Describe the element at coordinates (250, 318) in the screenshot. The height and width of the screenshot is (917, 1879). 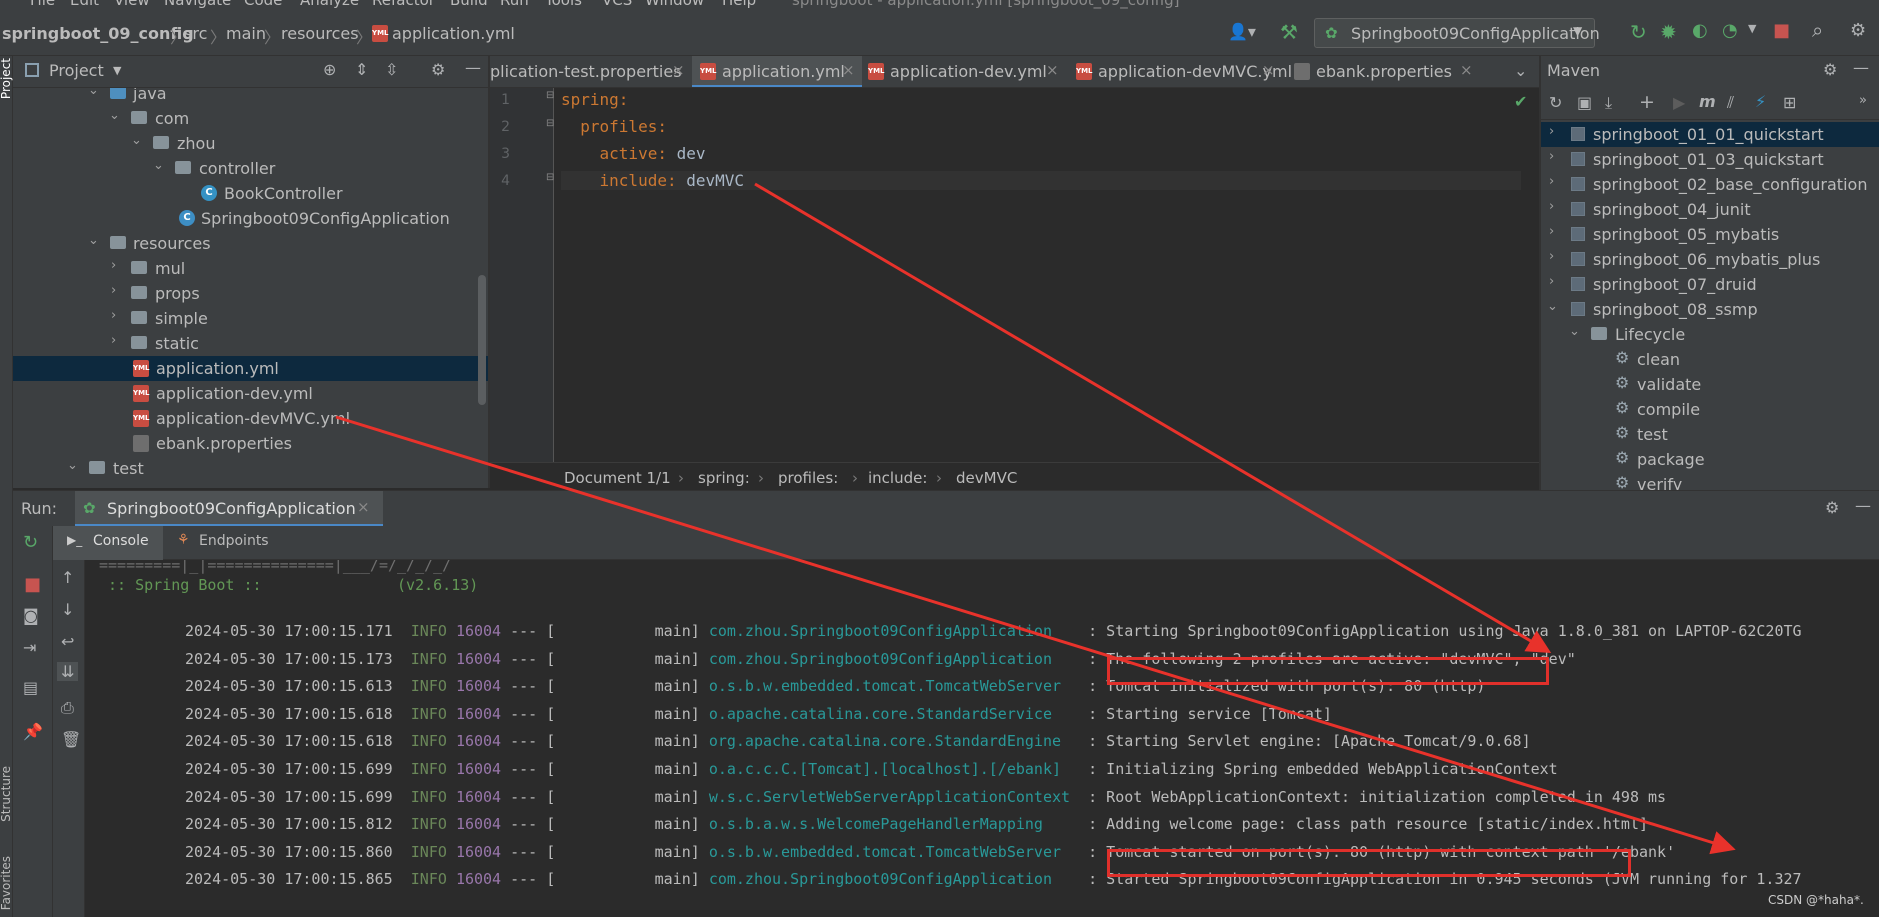
I see `tree-item-simple: › simple` at that location.